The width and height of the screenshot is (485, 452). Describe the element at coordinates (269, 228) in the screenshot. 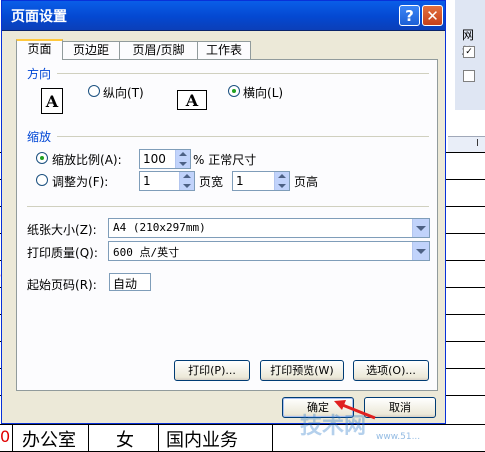

I see `paper-size-select: A4 (210x297mm)` at that location.